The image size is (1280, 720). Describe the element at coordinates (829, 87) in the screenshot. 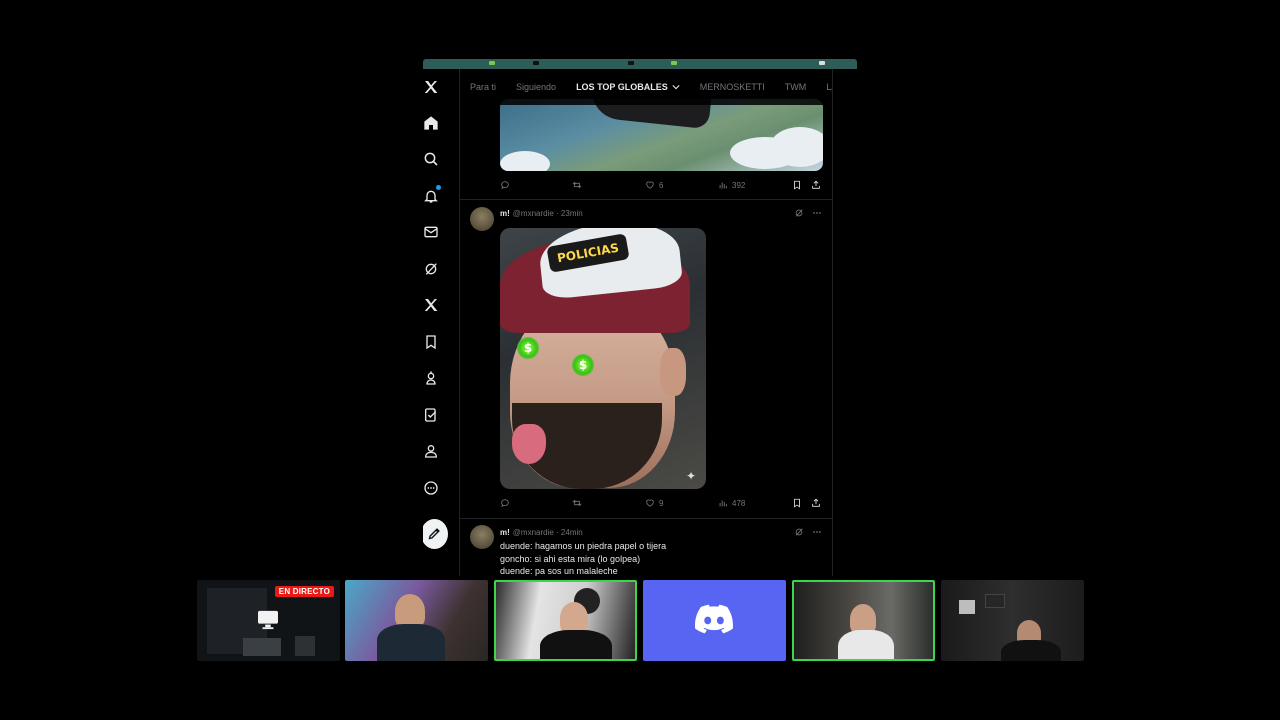

I see `tab-la: LA` at that location.